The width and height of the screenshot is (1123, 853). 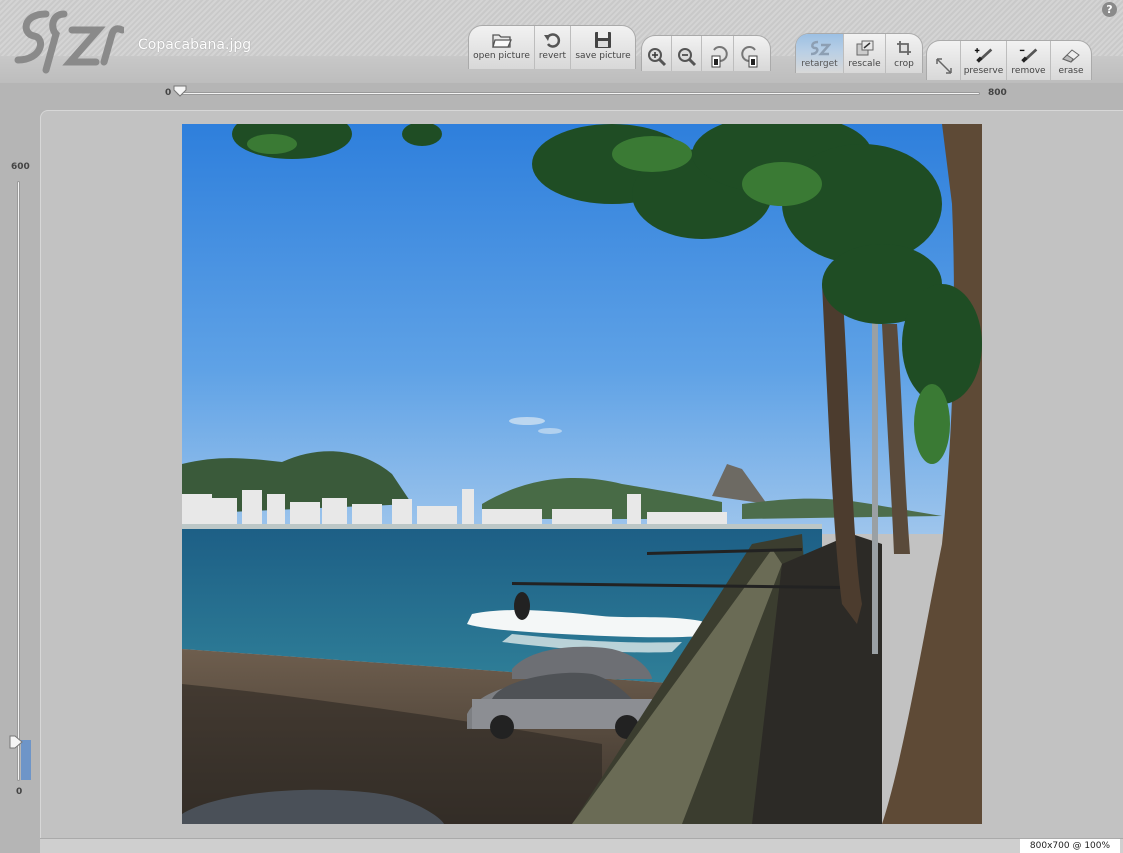 I want to click on retarget-icon, so click(x=820, y=48).